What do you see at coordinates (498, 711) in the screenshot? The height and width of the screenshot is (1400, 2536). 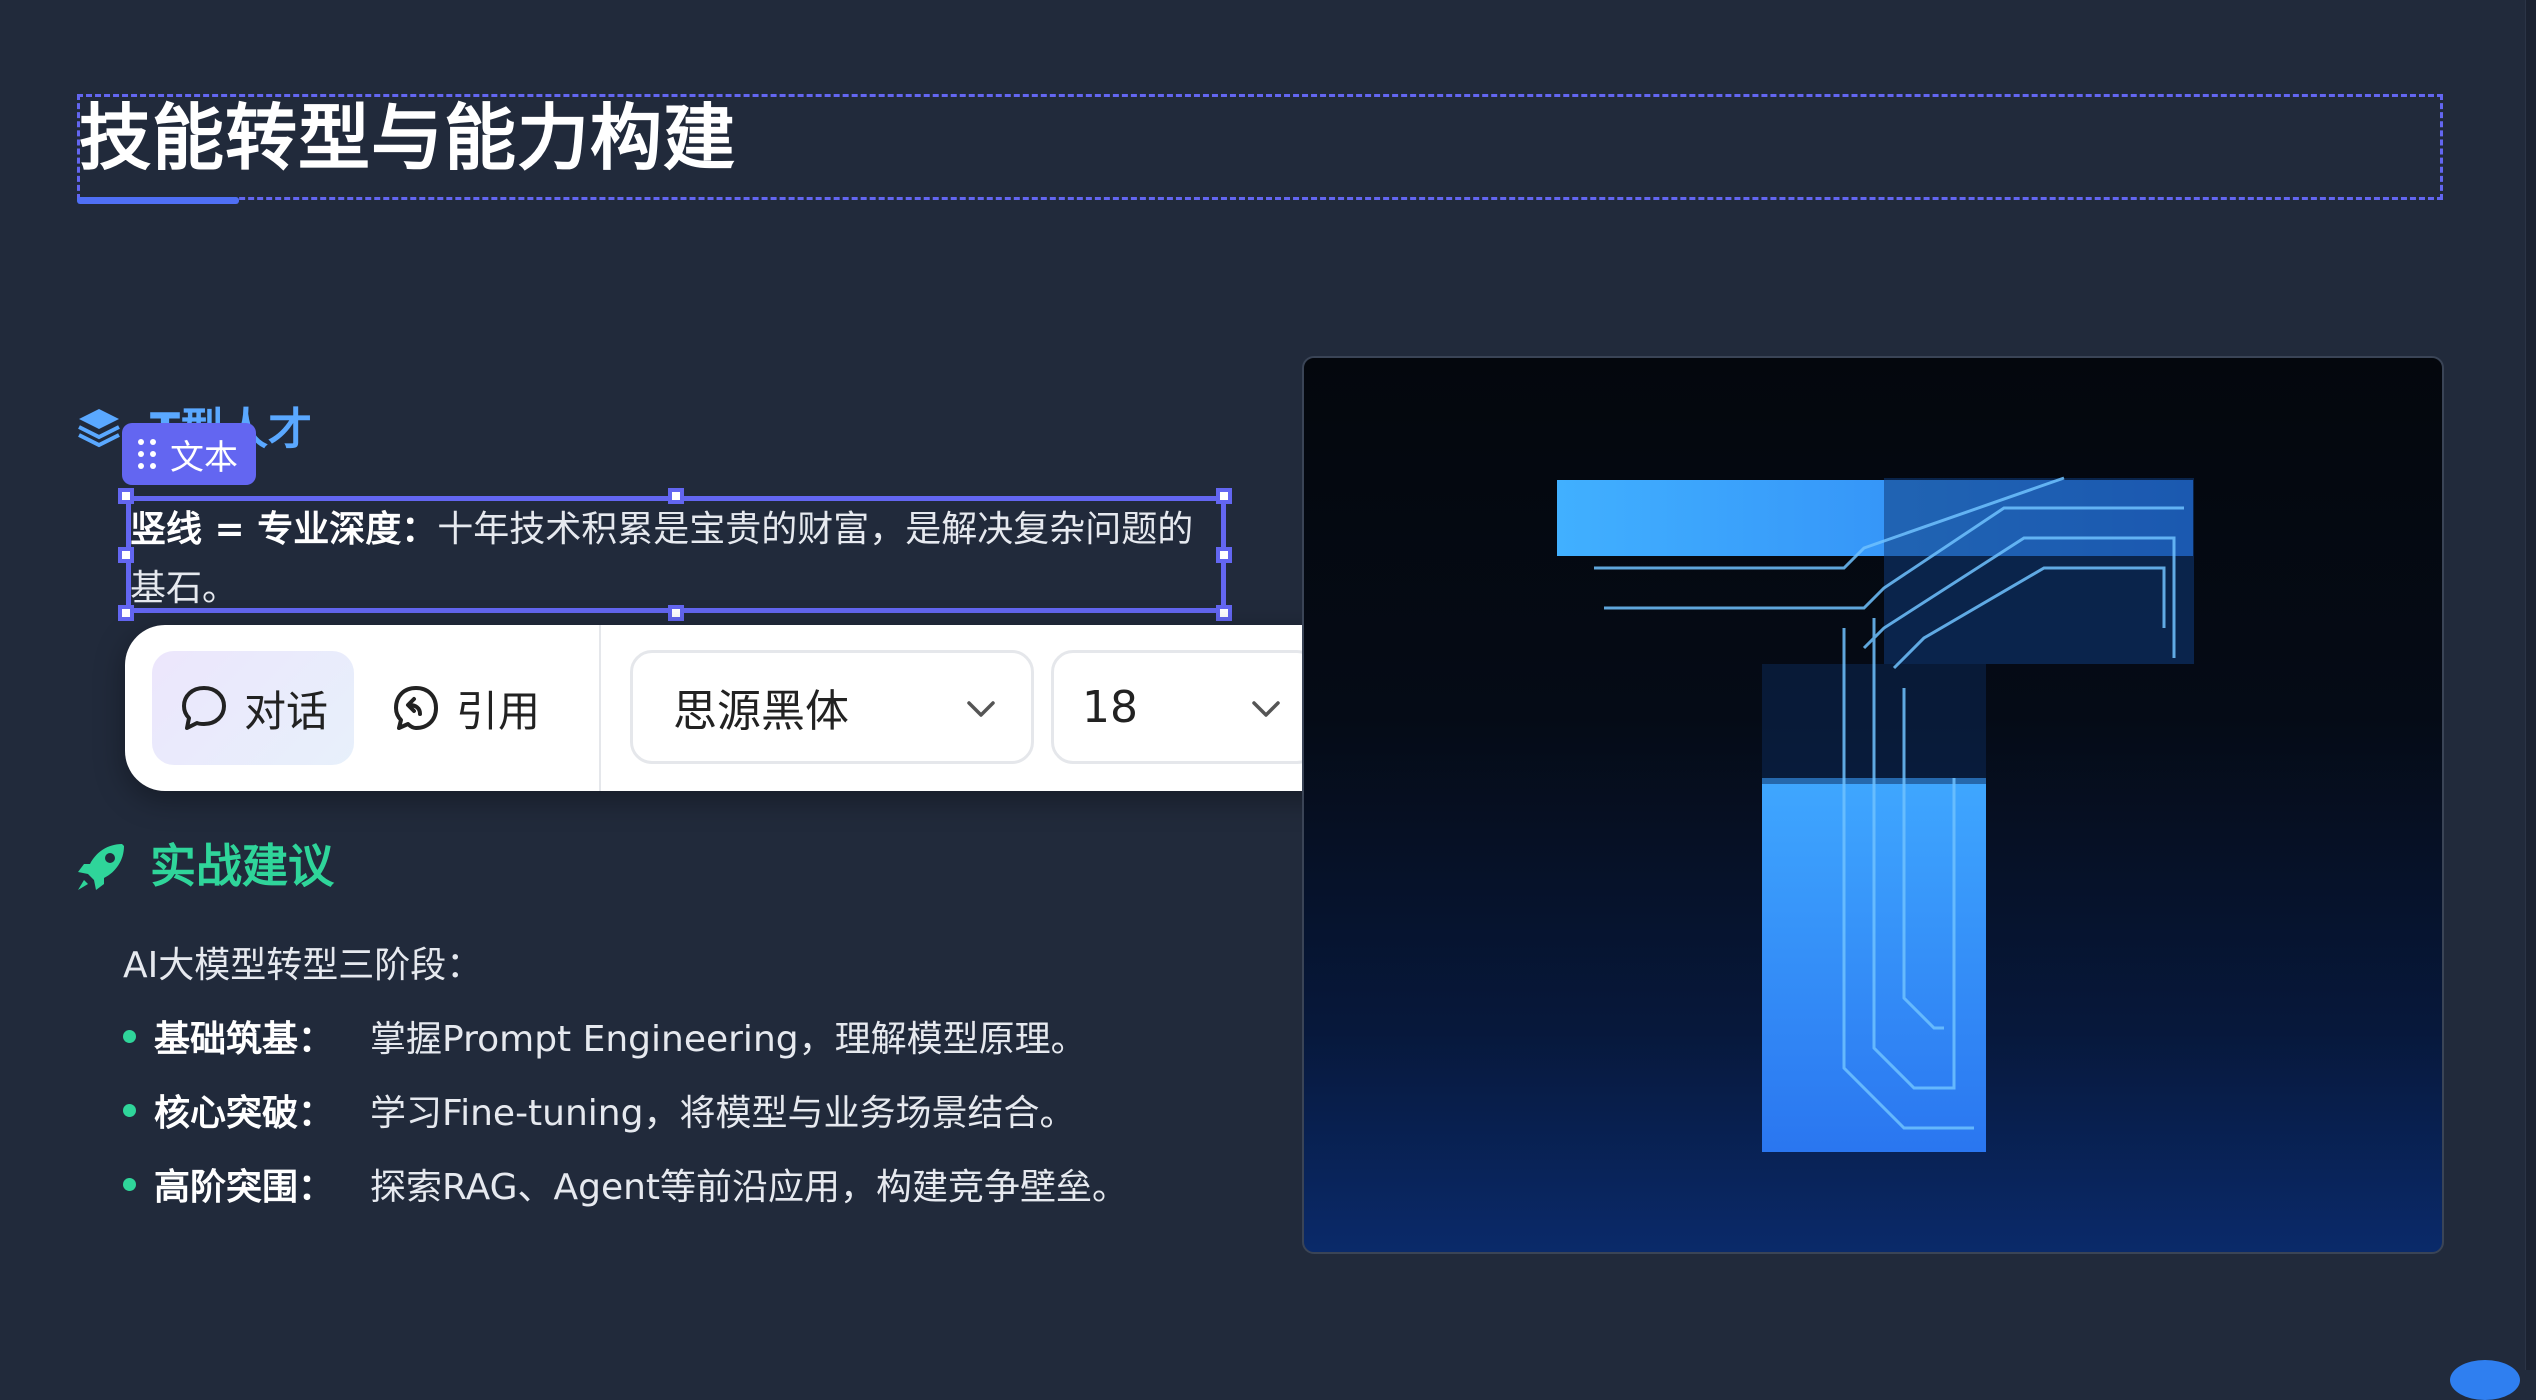 I see `quote-button-label: 引用` at bounding box center [498, 711].